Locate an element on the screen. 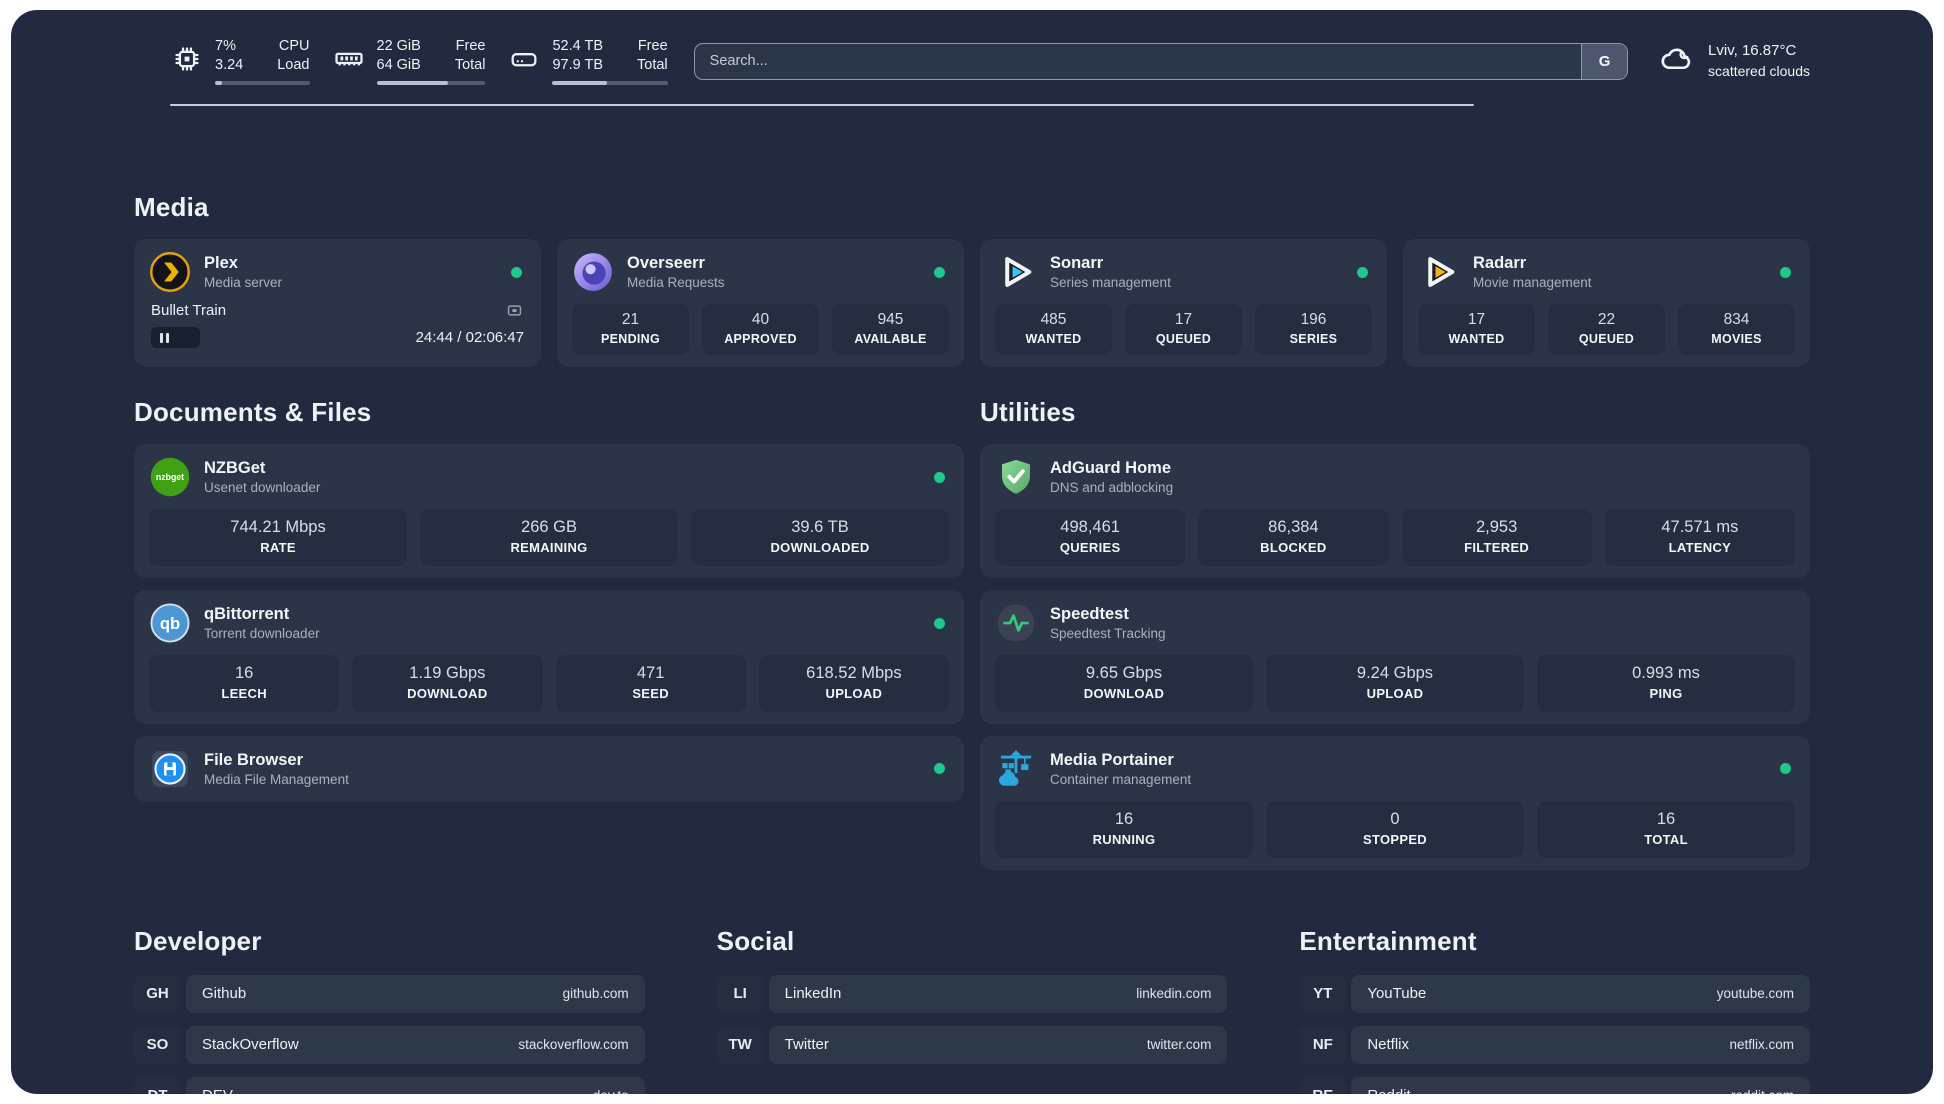  app-name: Speedtest is located at coordinates (1089, 613).